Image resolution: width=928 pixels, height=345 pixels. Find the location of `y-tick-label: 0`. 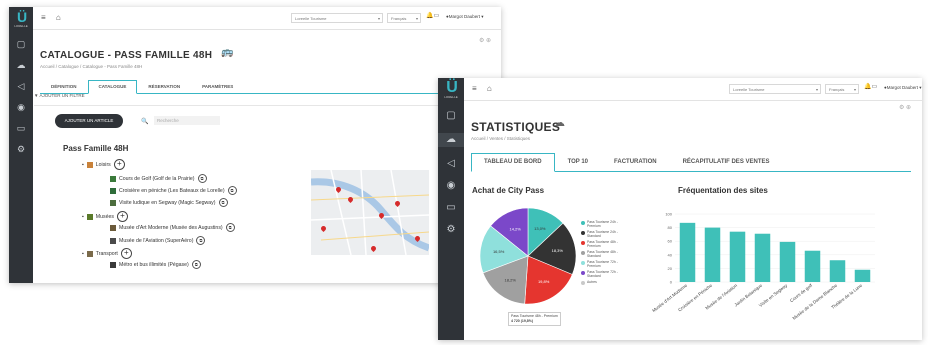

y-tick-label: 0 is located at coordinates (671, 282).